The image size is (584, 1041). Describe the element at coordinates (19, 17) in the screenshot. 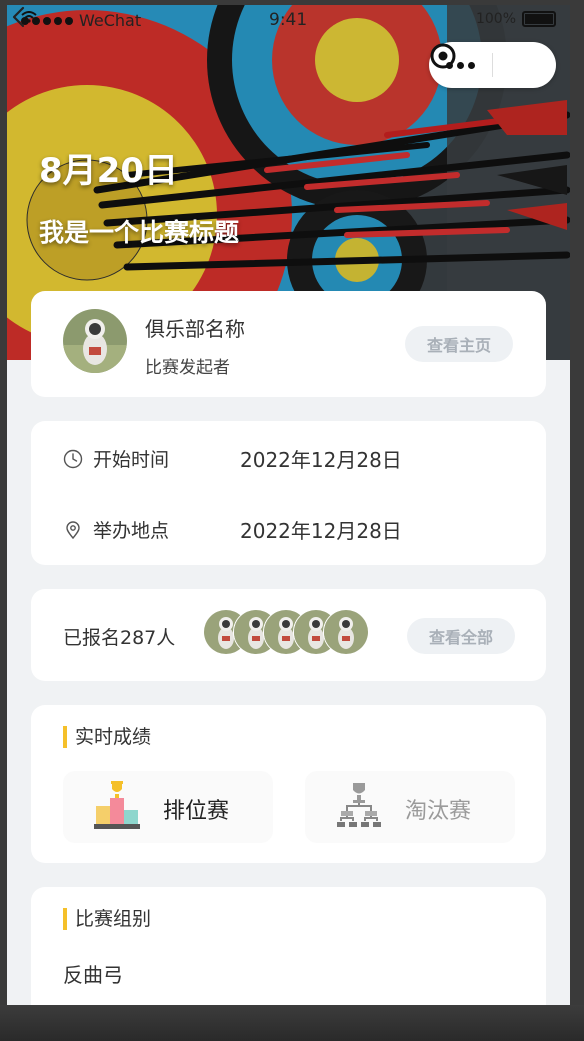

I see `back-arrow-icon` at that location.